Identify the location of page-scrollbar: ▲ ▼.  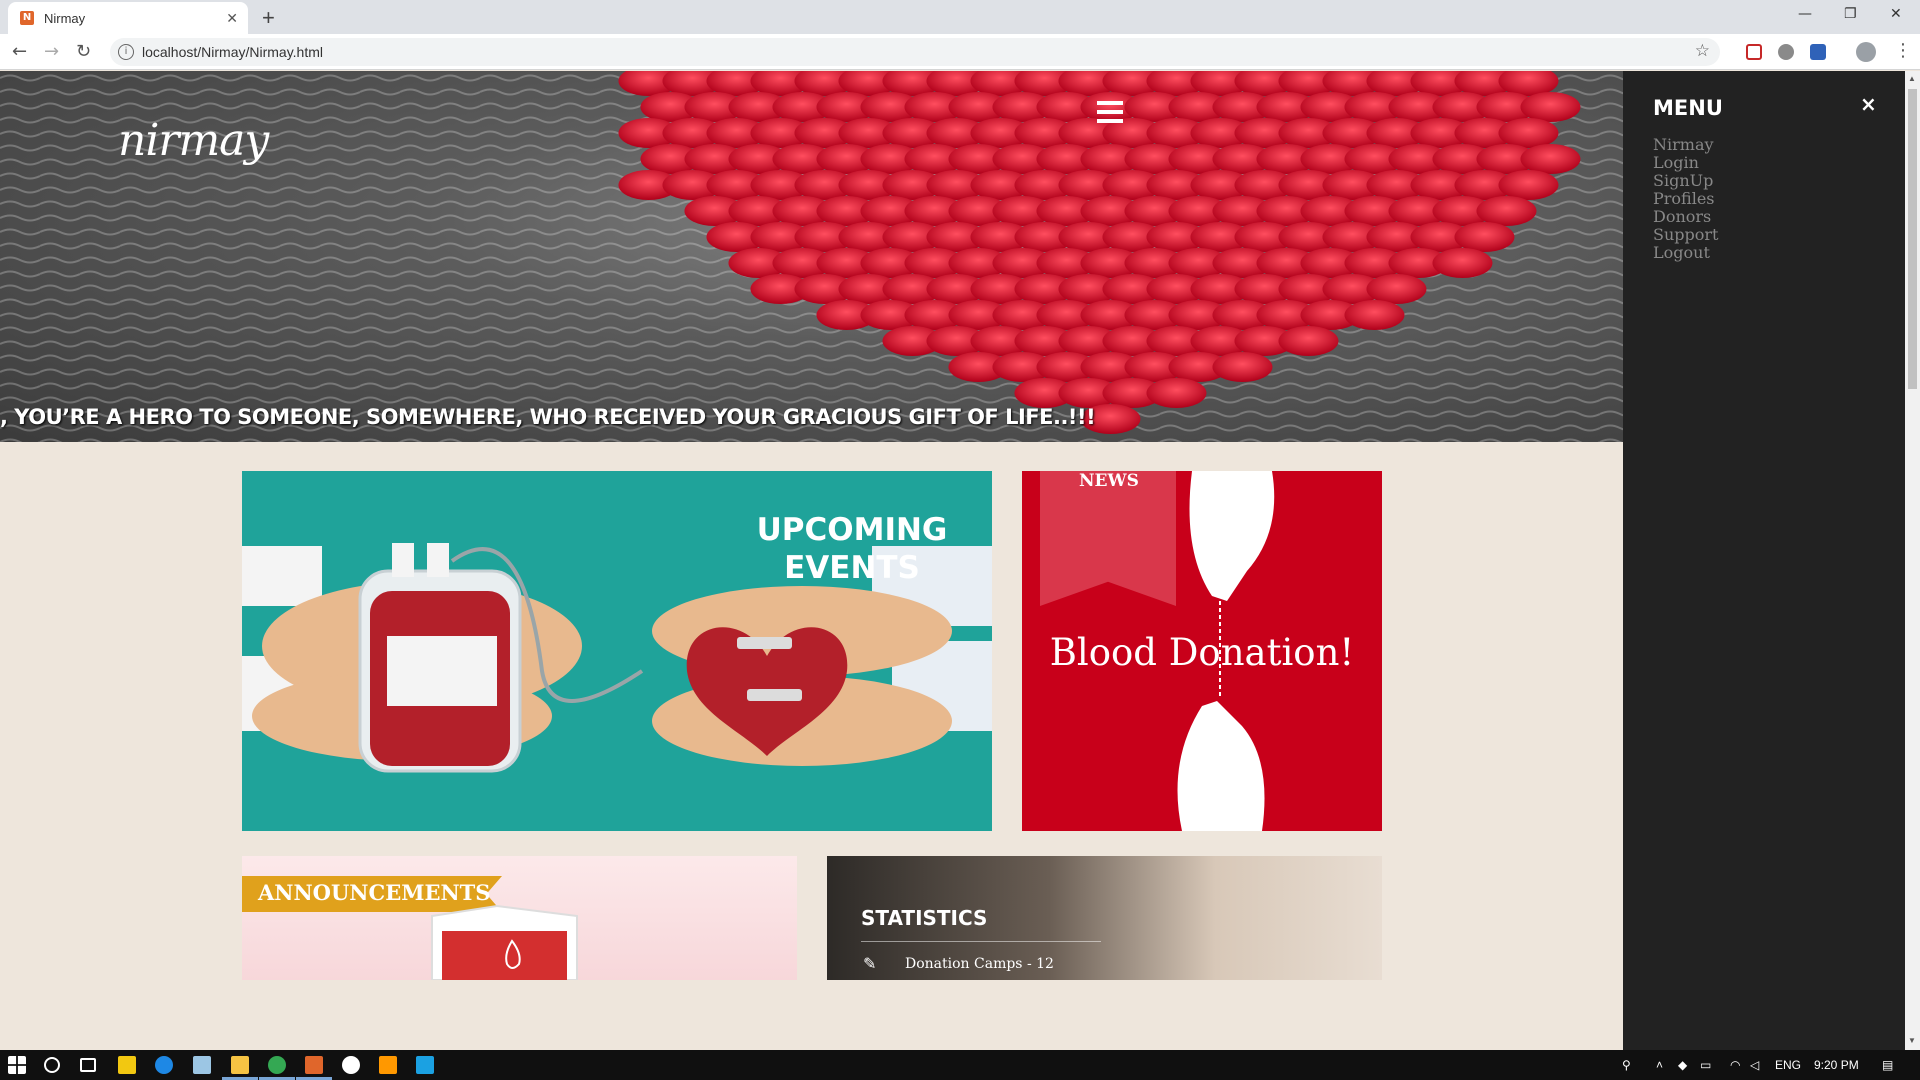
(1912, 560).